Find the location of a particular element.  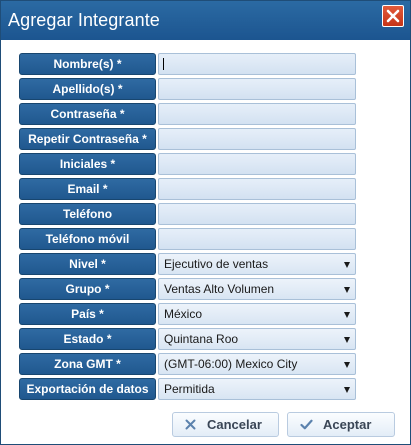

mobile-phone-input is located at coordinates (257, 239).